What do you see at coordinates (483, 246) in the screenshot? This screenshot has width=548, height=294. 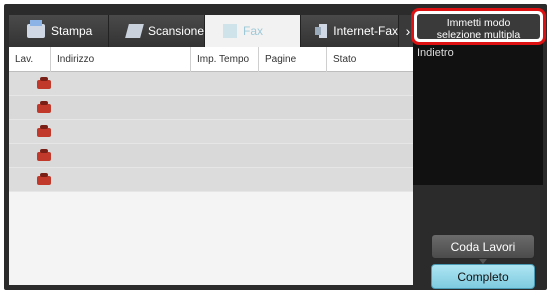 I see `job-queue-button: Coda Lavori` at bounding box center [483, 246].